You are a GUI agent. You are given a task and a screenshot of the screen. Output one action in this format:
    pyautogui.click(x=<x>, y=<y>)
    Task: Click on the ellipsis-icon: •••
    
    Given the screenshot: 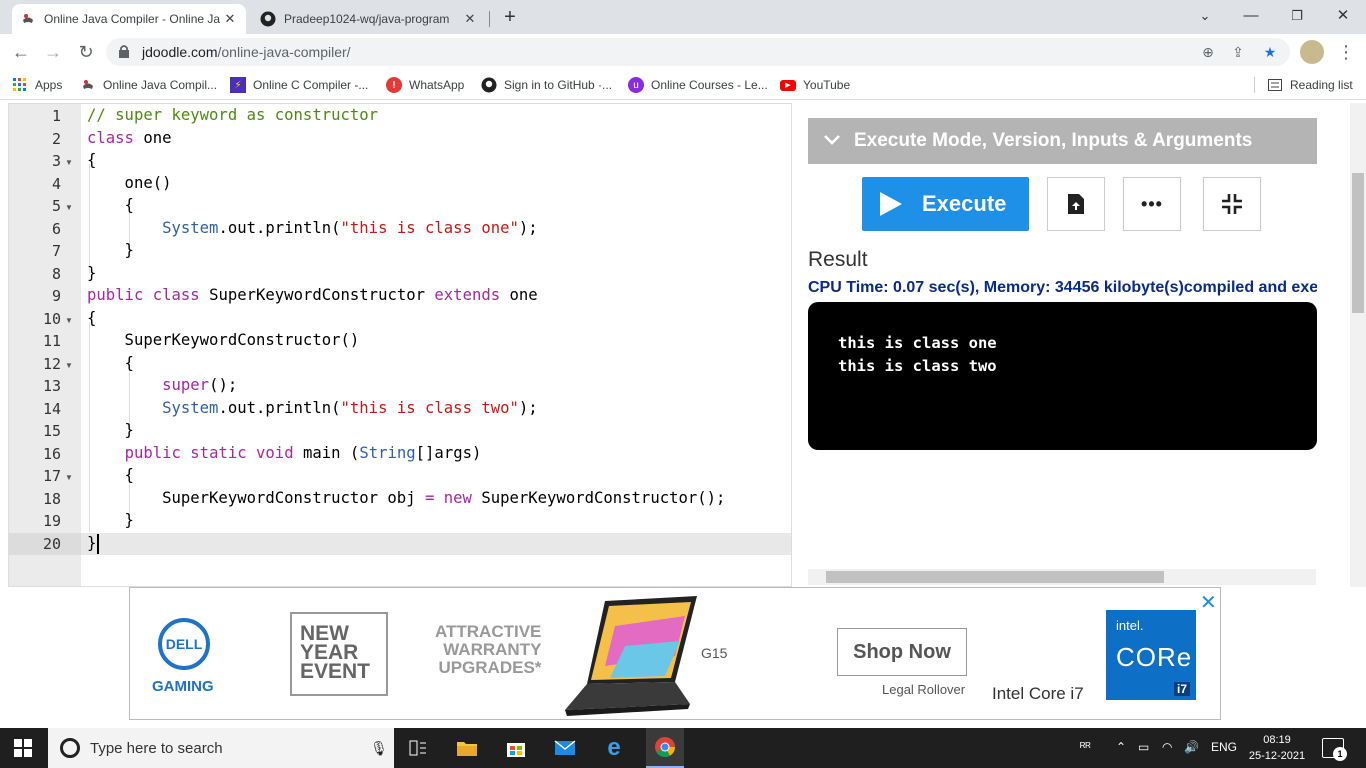 What is the action you would take?
    pyautogui.click(x=1152, y=203)
    